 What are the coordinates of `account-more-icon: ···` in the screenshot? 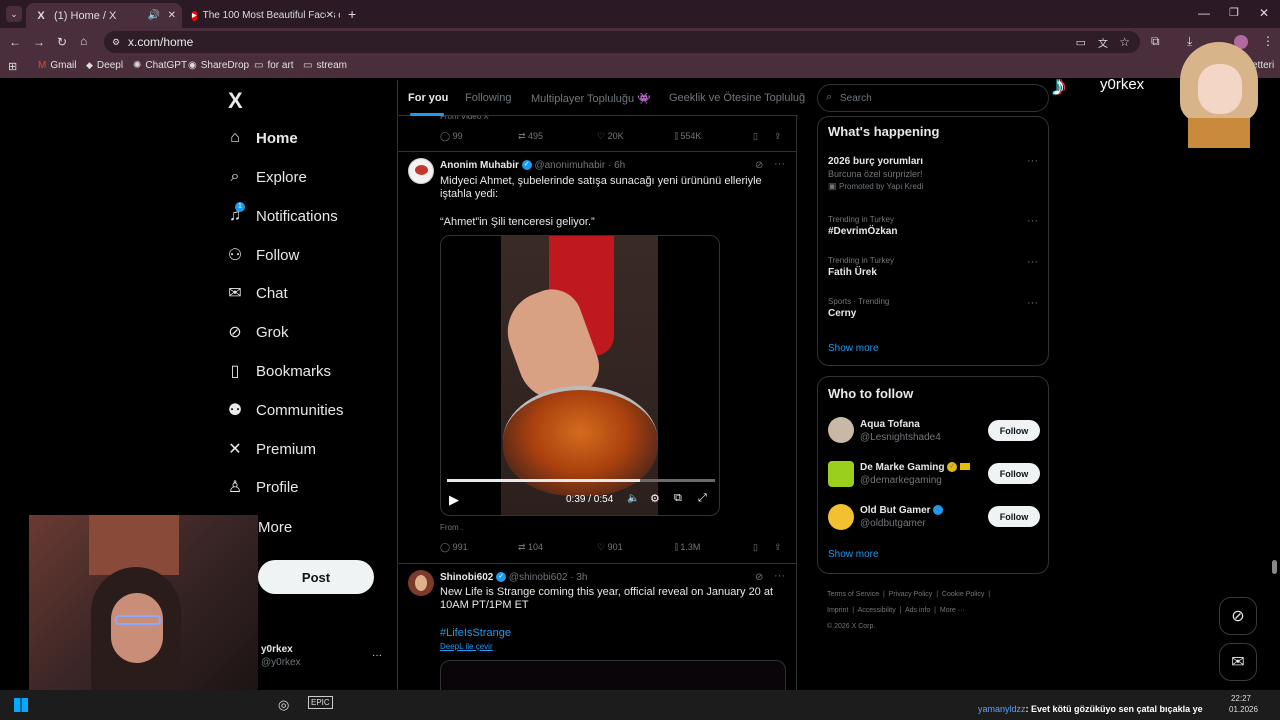 It's located at (377, 655).